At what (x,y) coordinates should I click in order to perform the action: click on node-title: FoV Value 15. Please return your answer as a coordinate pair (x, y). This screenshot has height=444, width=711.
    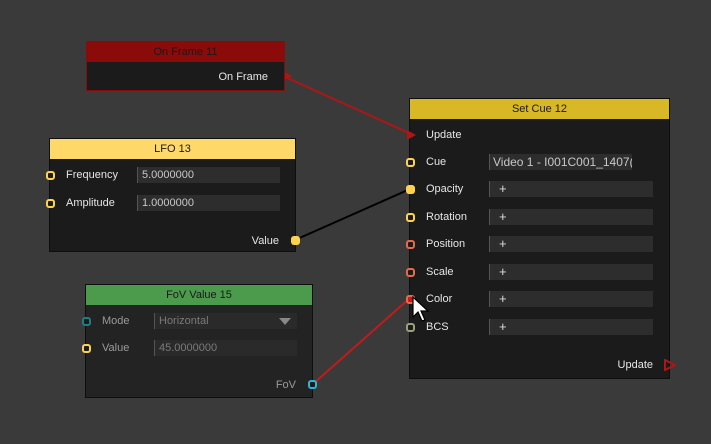
    Looking at the image, I should click on (199, 295).